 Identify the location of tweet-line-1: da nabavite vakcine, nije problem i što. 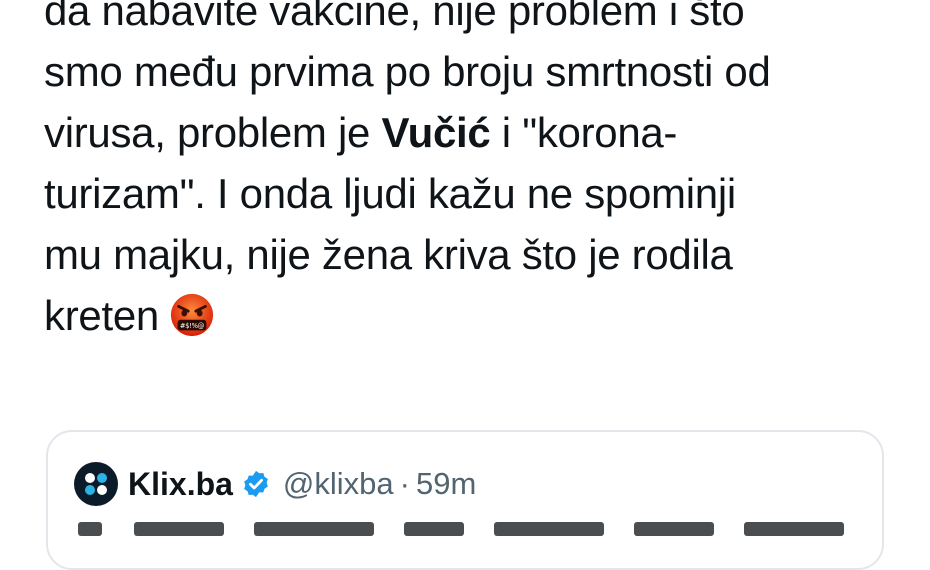
(394, 17).